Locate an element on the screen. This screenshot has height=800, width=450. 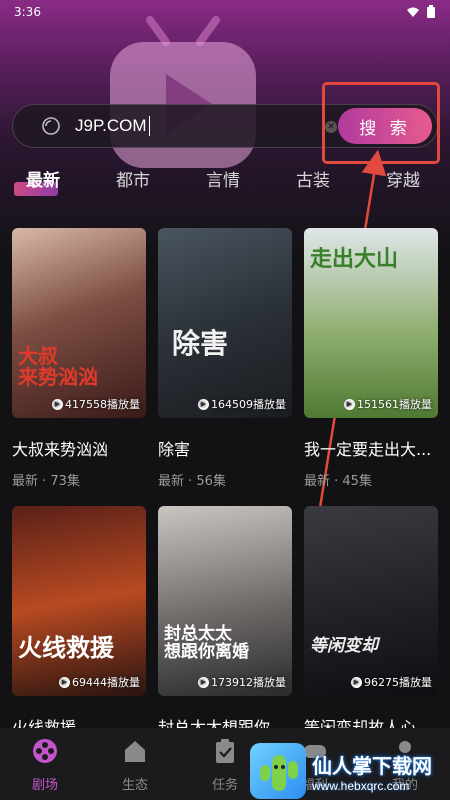
drama-title: 大叔来势汹汹 is located at coordinates (60, 449).